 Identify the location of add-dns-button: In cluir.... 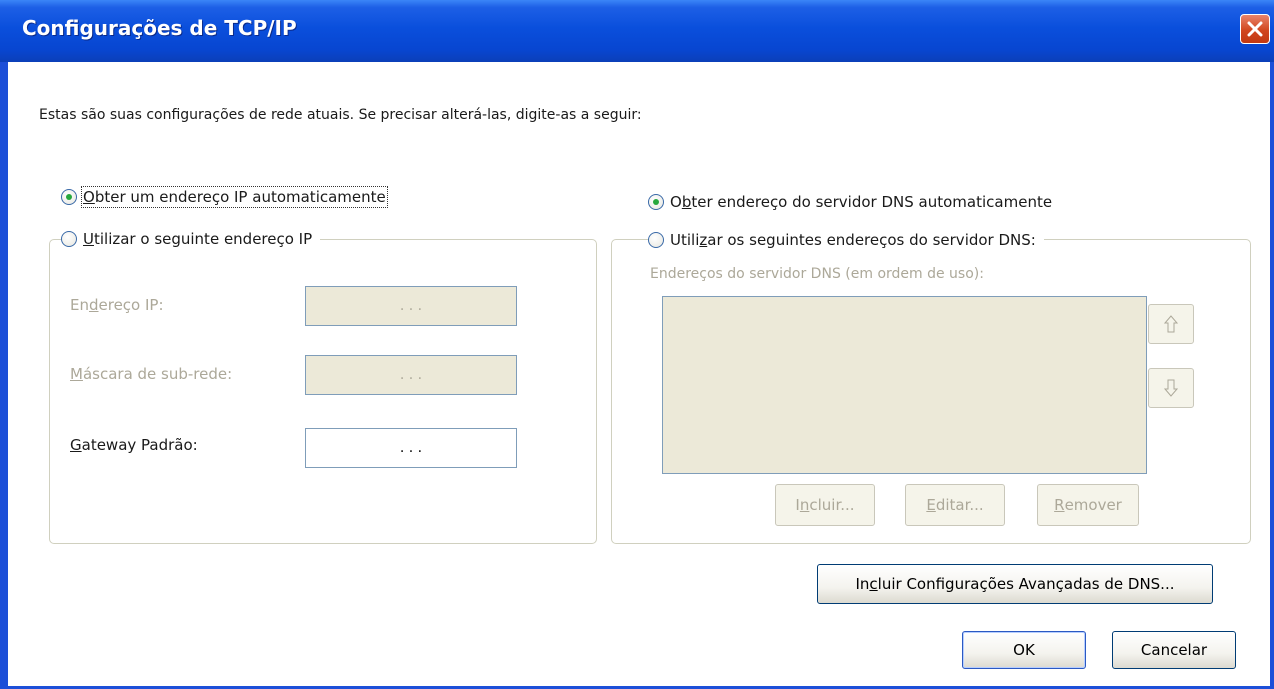
(825, 505).